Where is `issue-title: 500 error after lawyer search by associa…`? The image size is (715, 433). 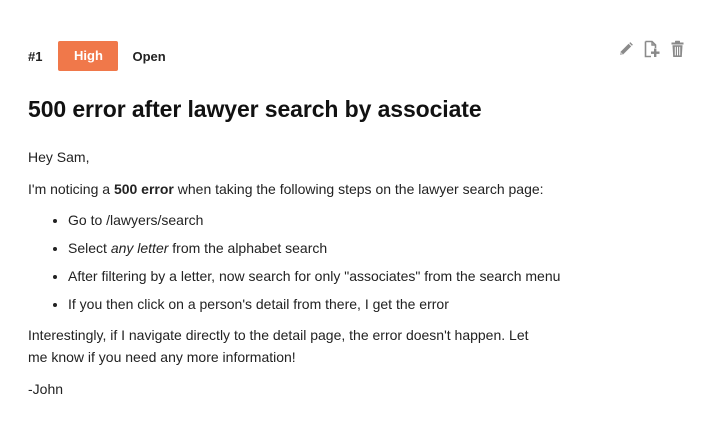
issue-title: 500 error after lawyer search by associa… is located at coordinates (255, 109).